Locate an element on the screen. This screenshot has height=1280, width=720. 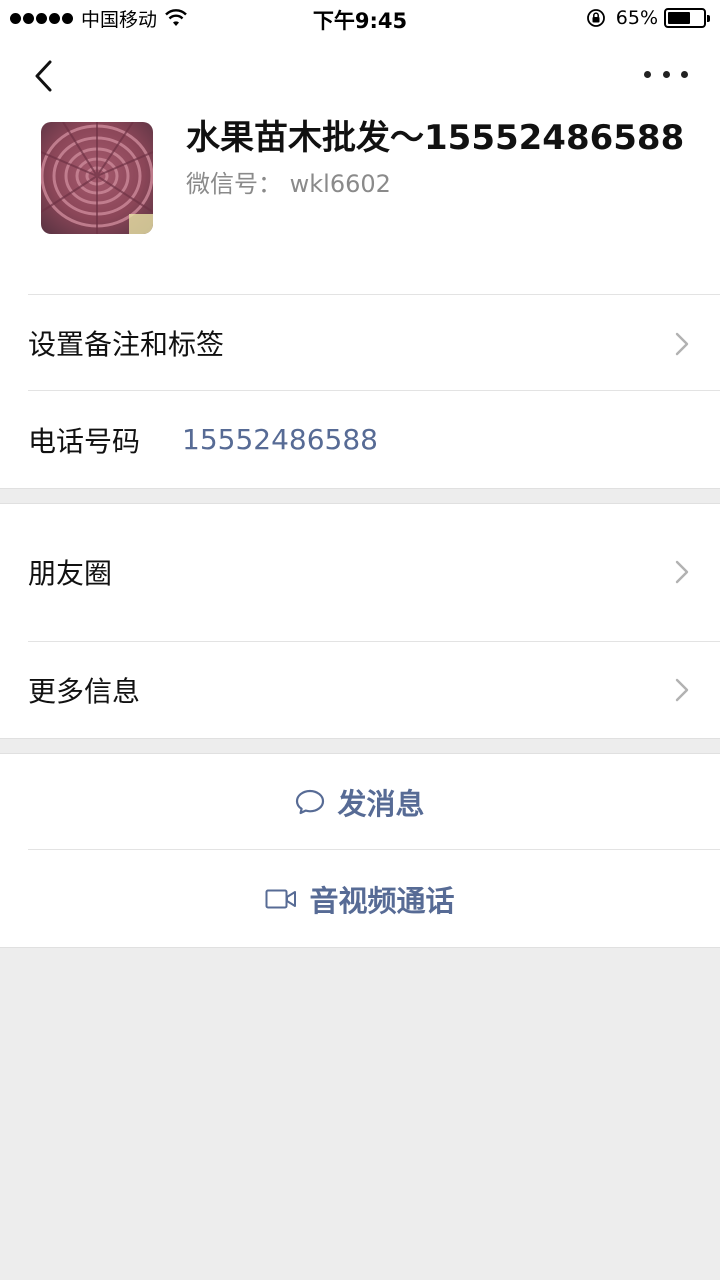
divider is located at coordinates (374, 849).